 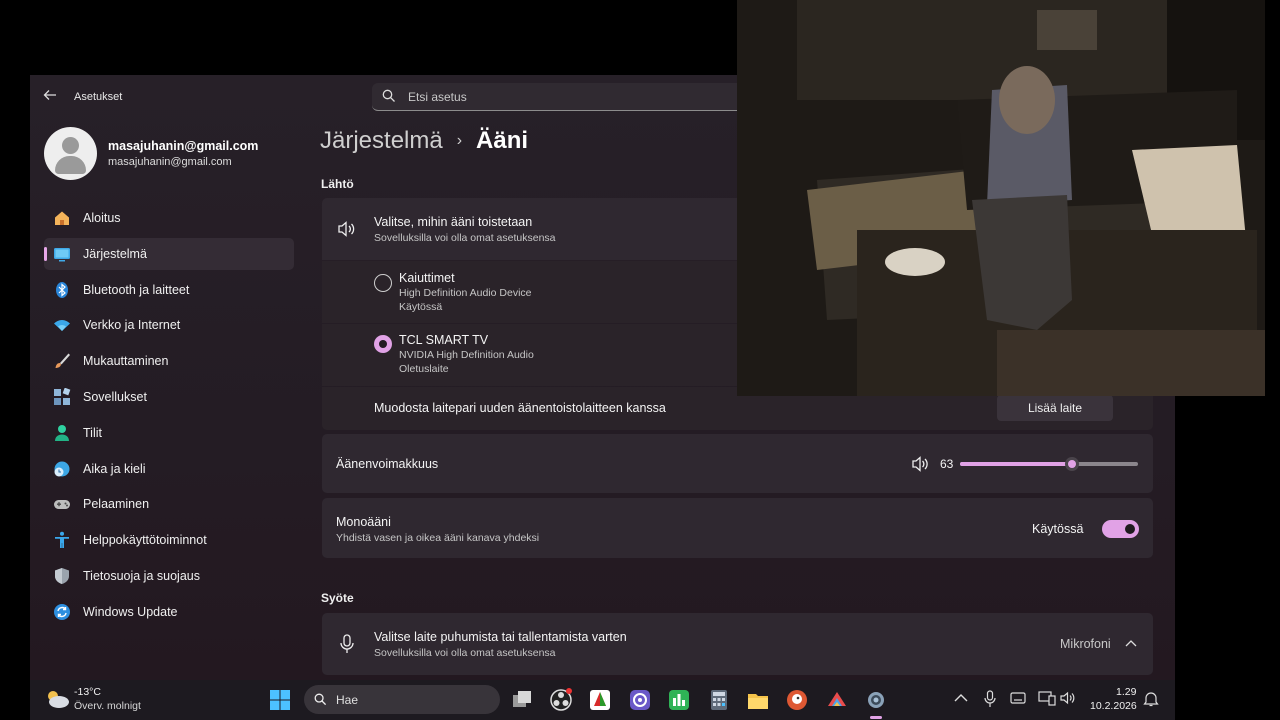 I want to click on avatar, so click(x=70, y=153).